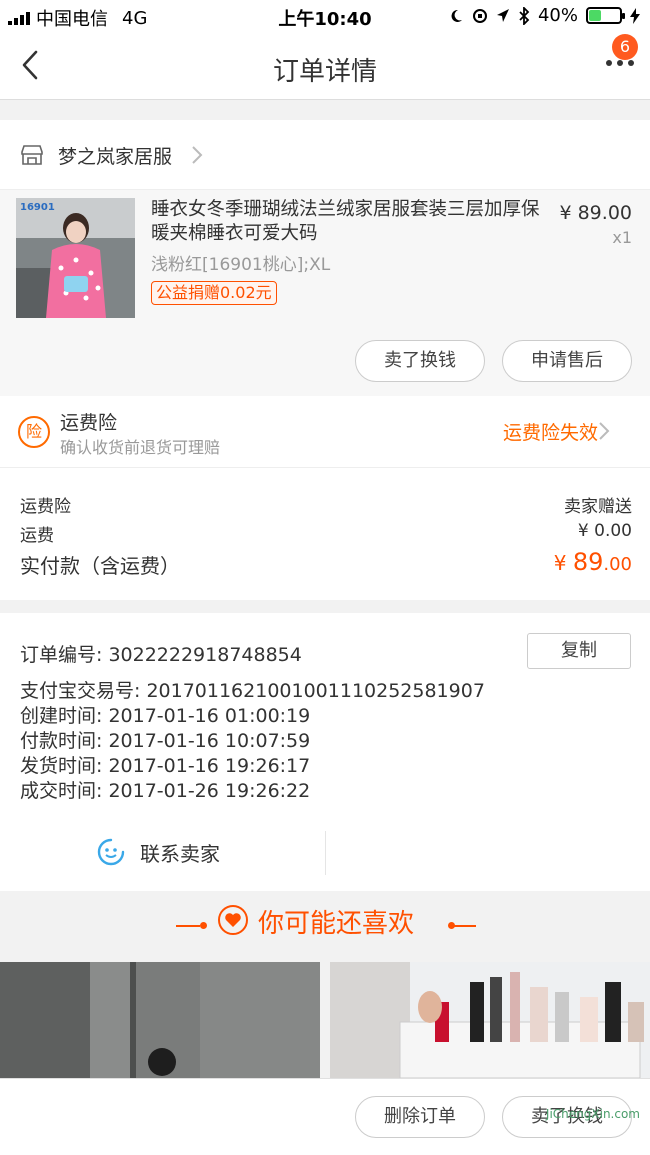 This screenshot has width=650, height=1155. I want to click on completed-time: 成交时间: 2017-01-26 19:26:22, so click(165, 791).